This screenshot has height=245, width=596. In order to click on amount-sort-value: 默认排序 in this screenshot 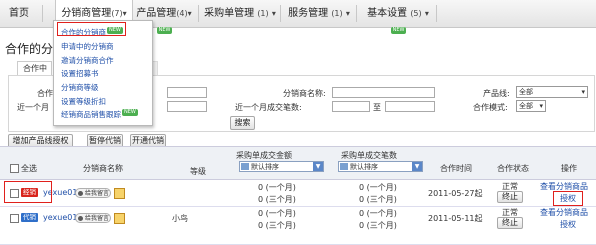, I will do `click(265, 167)`.